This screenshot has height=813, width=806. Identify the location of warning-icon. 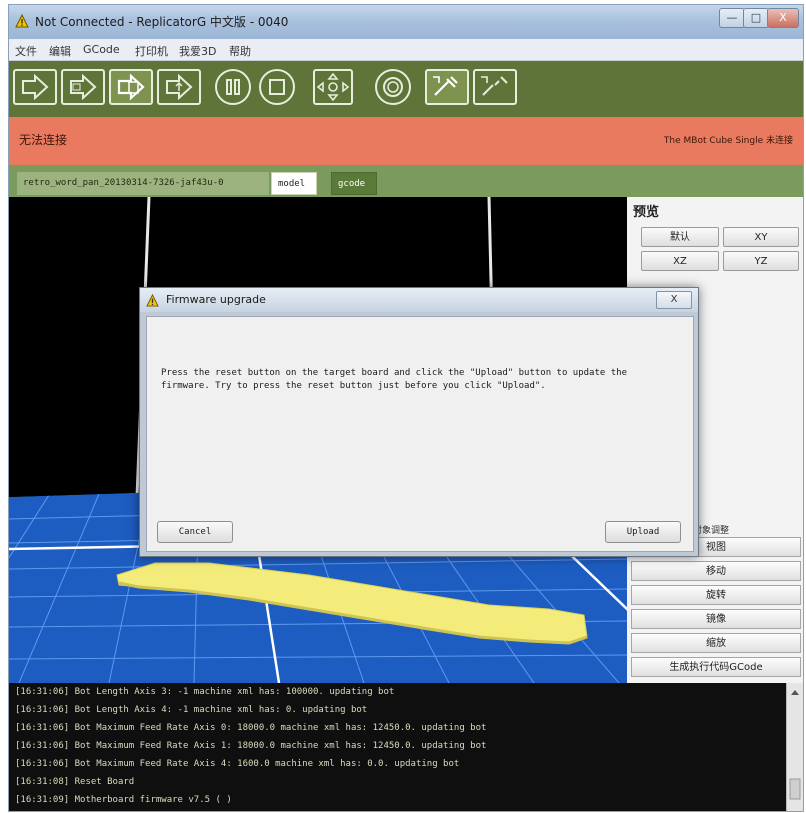
(152, 300).